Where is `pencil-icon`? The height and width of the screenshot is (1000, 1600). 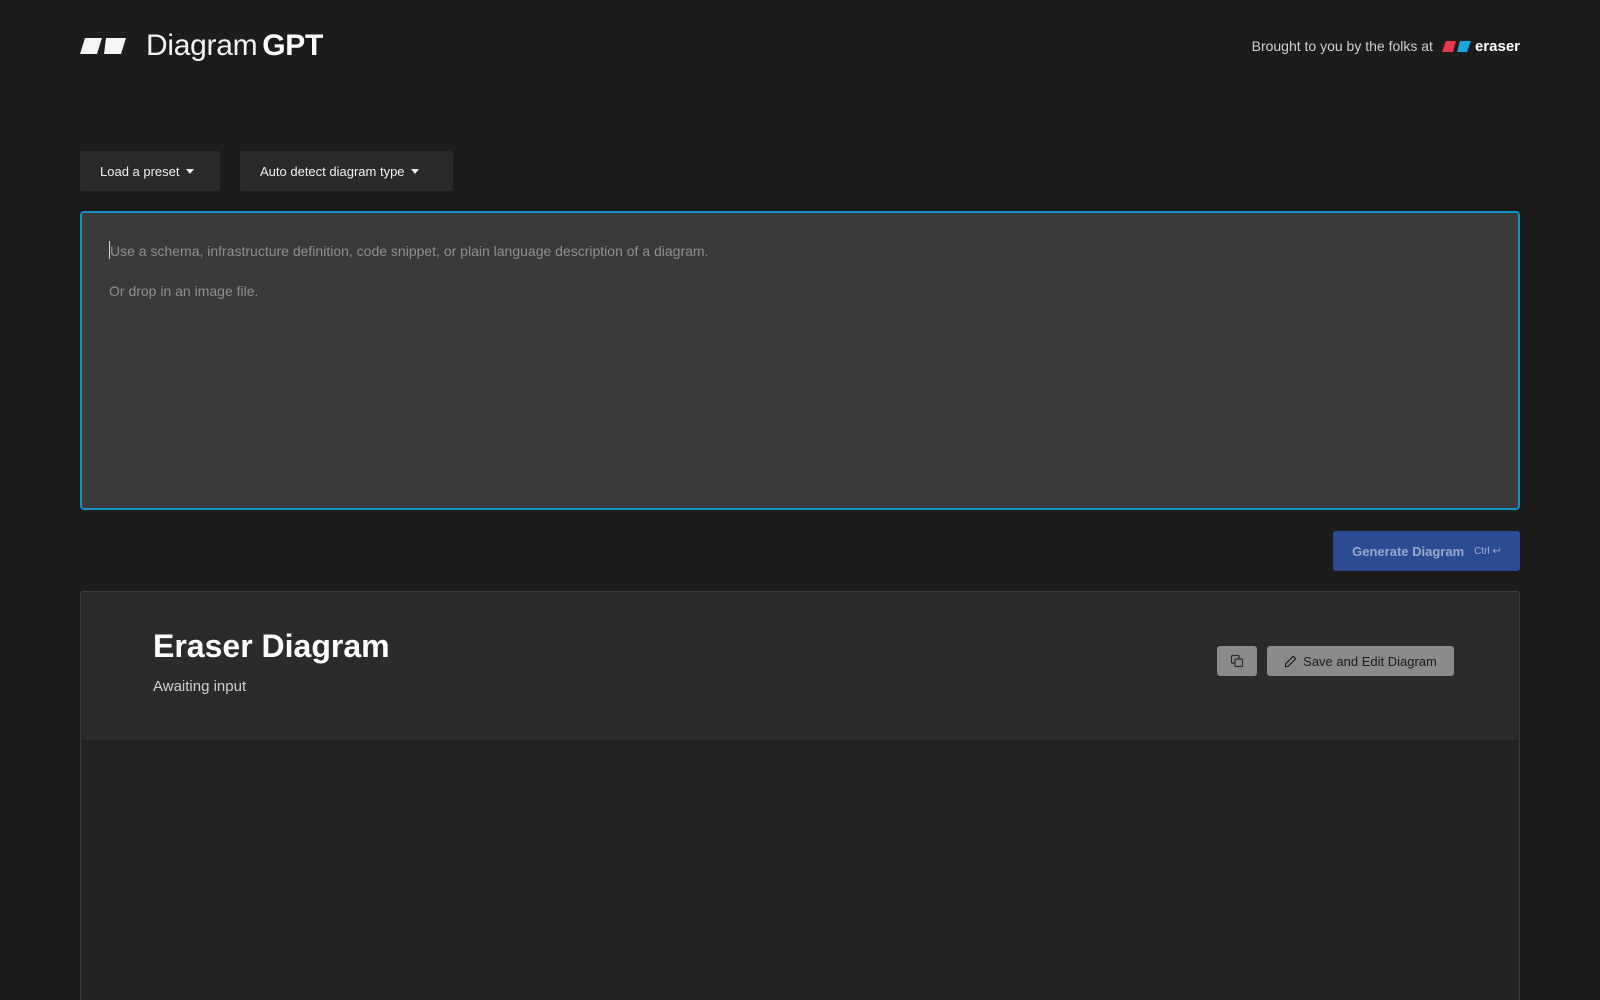
pencil-icon is located at coordinates (1290, 661).